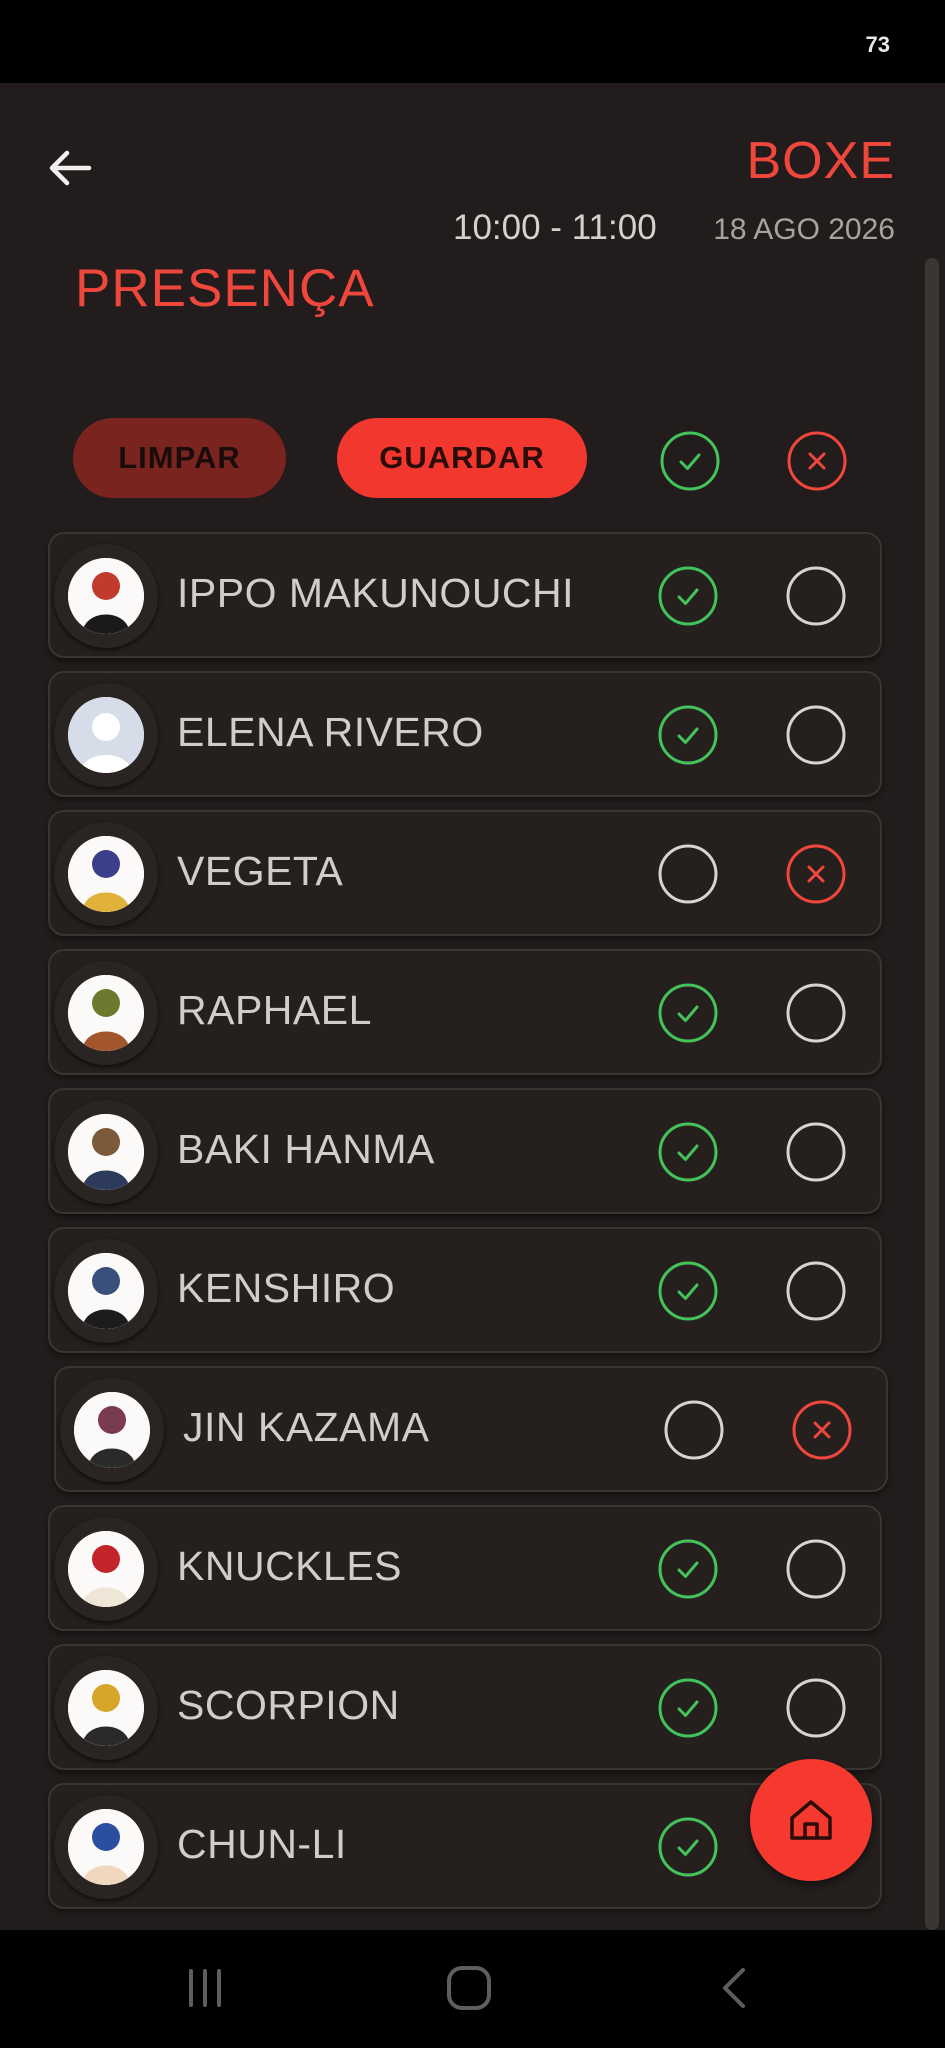 This screenshot has width=945, height=2048. What do you see at coordinates (690, 461) in the screenshot?
I see `mark-all-present-button` at bounding box center [690, 461].